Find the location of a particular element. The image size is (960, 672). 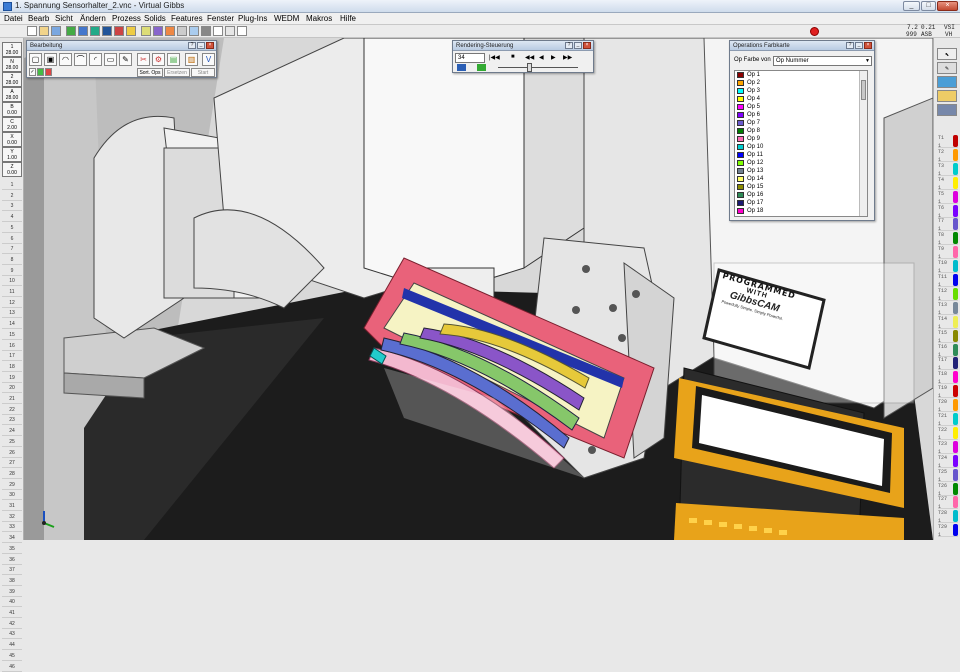

op-slot: T28 1 is located at coordinates (948, 516).